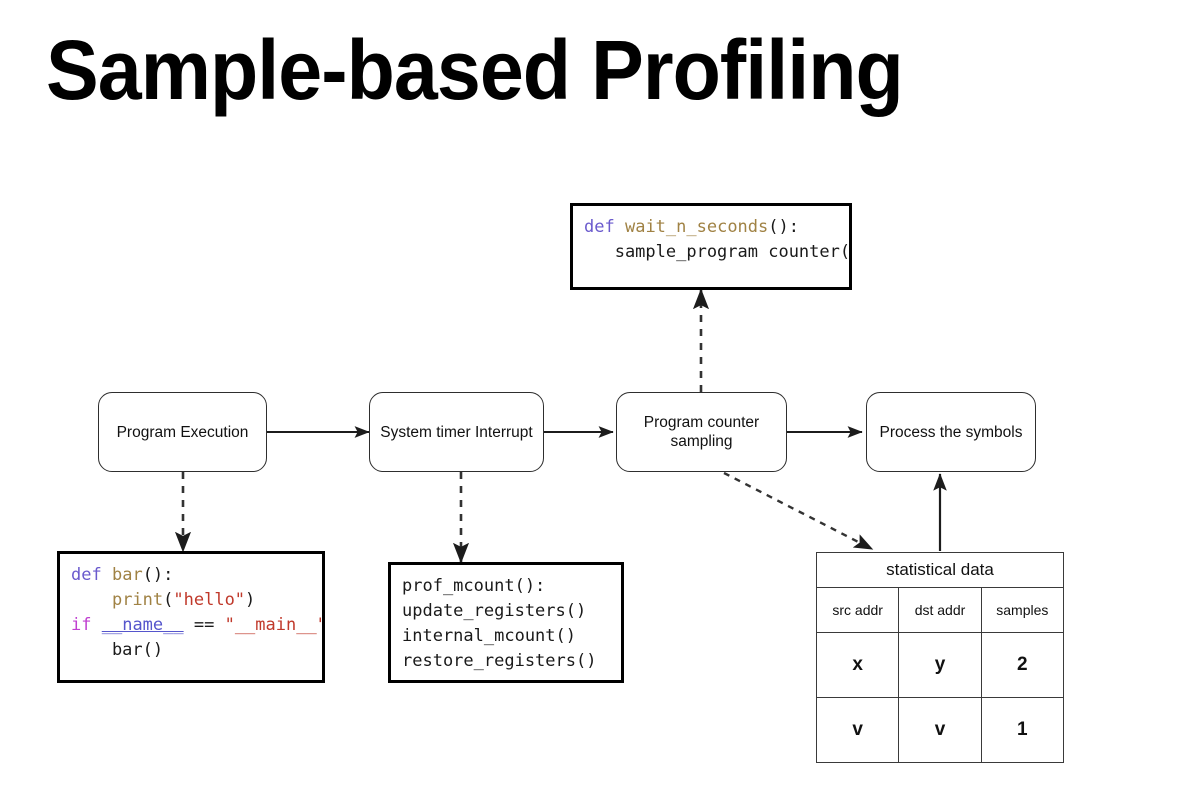  Describe the element at coordinates (798, 511) in the screenshot. I see `dashed-arrow-sampling-to-table` at that location.